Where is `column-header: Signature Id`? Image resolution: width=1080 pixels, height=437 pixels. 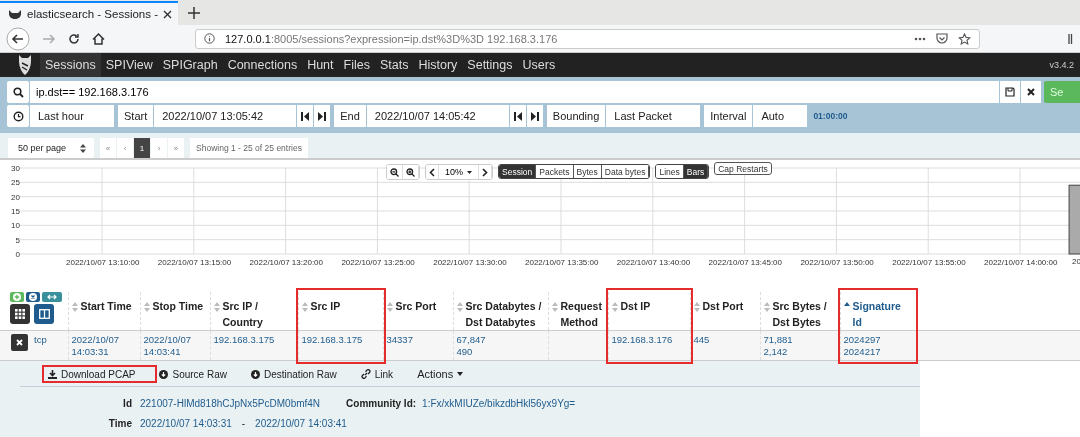
column-header: Signature Id is located at coordinates (877, 312).